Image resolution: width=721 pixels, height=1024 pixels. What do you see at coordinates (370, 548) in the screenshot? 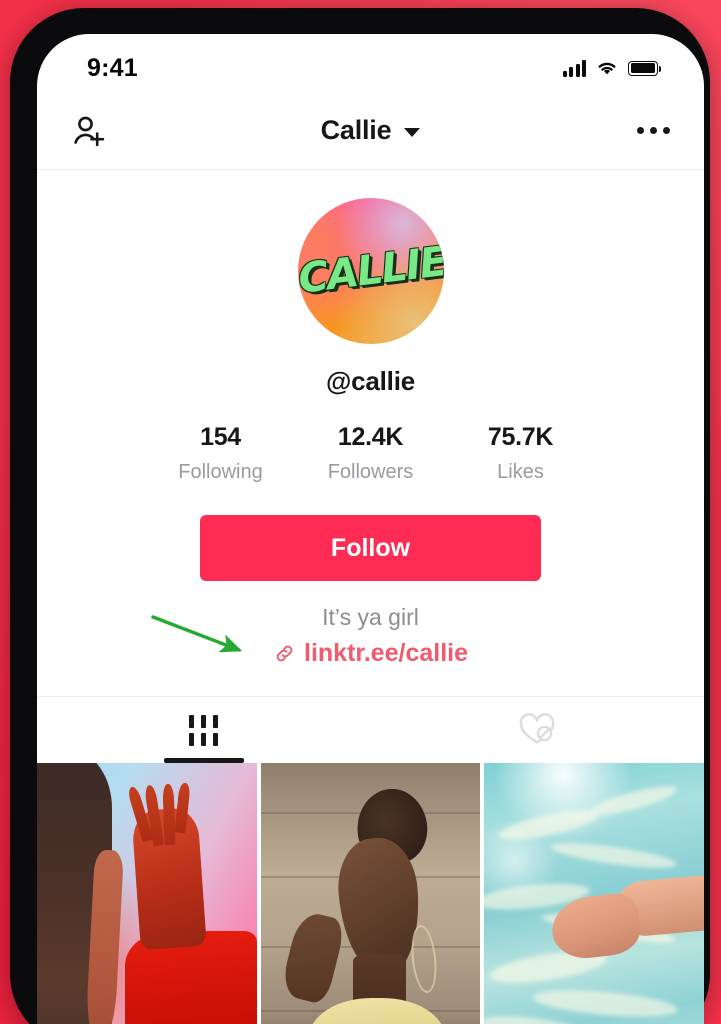
I see `follow-button: Follow` at bounding box center [370, 548].